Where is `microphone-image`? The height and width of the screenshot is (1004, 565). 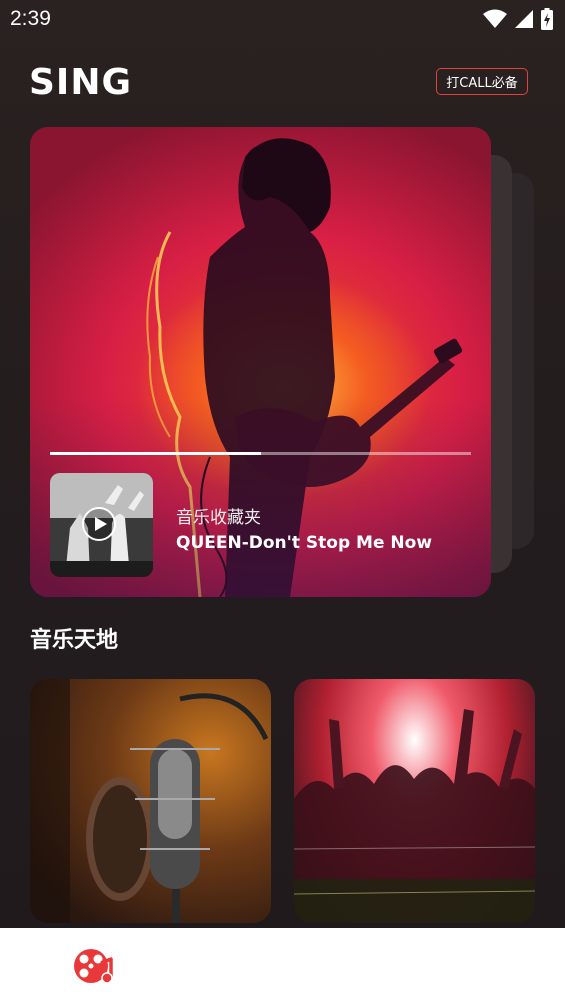 microphone-image is located at coordinates (149, 801).